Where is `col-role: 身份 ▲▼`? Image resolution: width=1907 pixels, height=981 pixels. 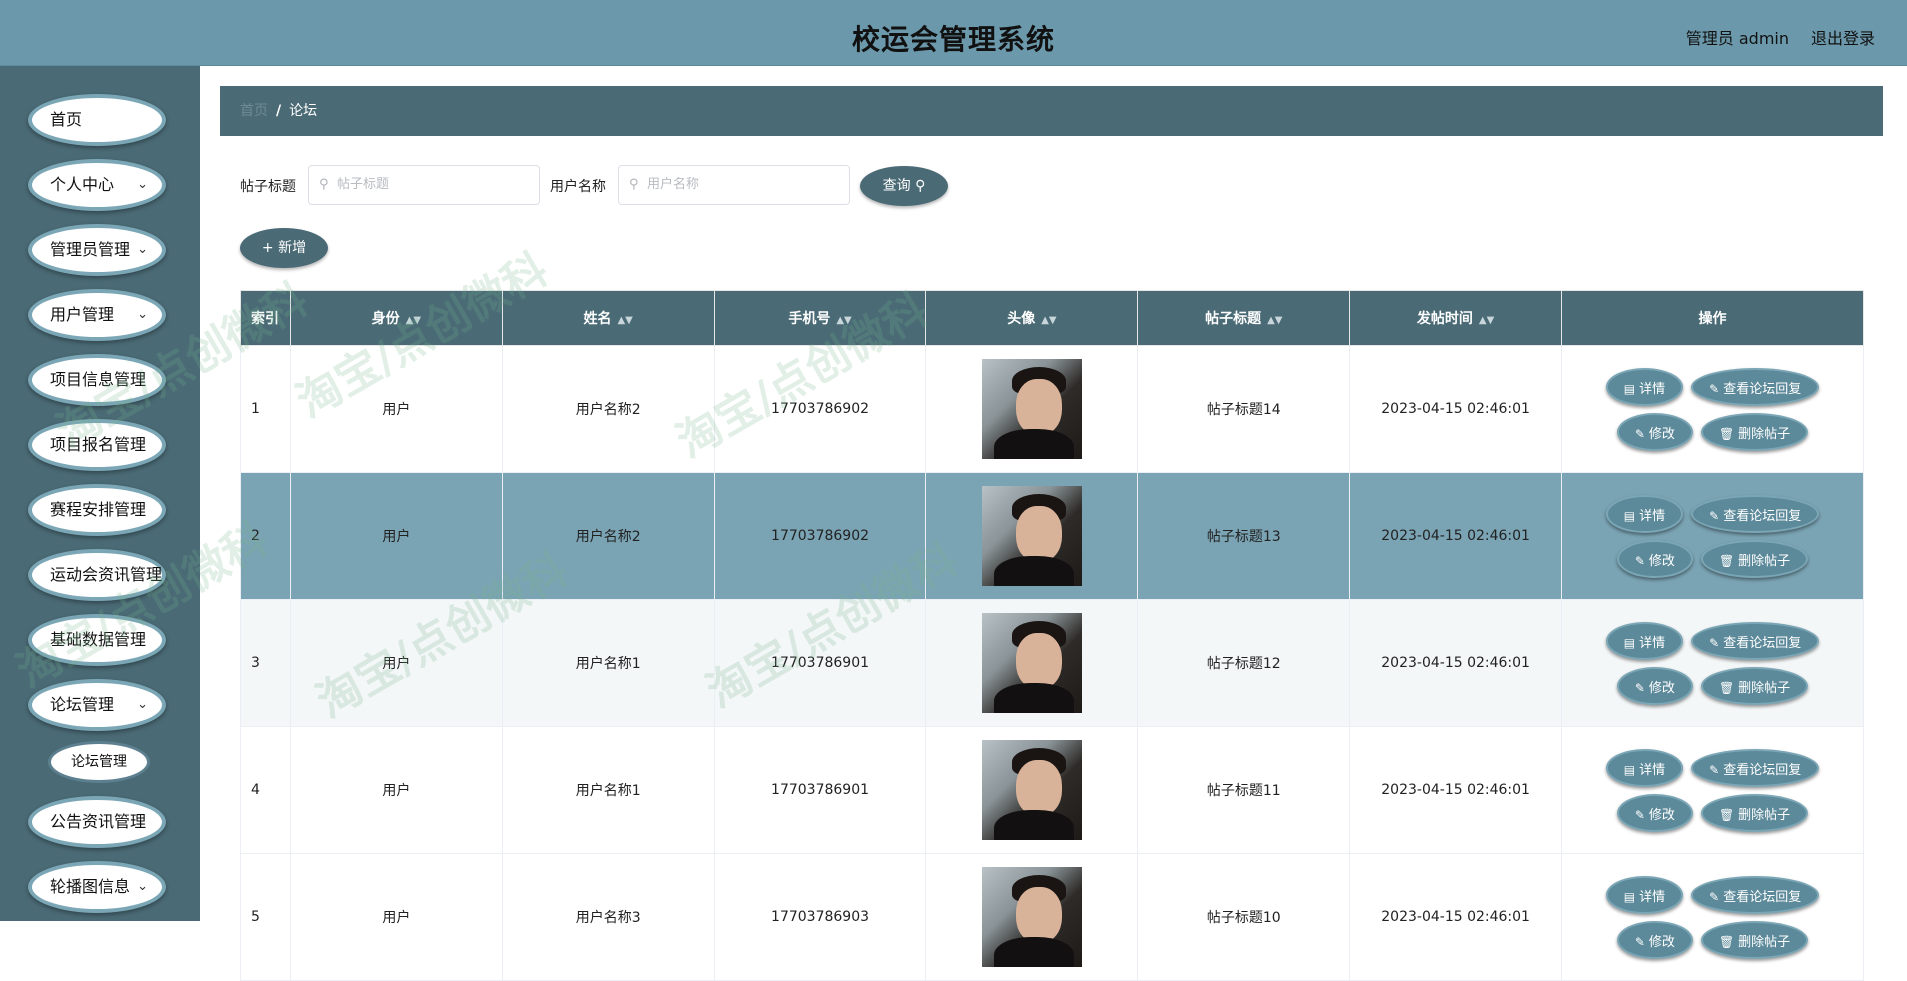 col-role: 身份 ▲▼ is located at coordinates (396, 318).